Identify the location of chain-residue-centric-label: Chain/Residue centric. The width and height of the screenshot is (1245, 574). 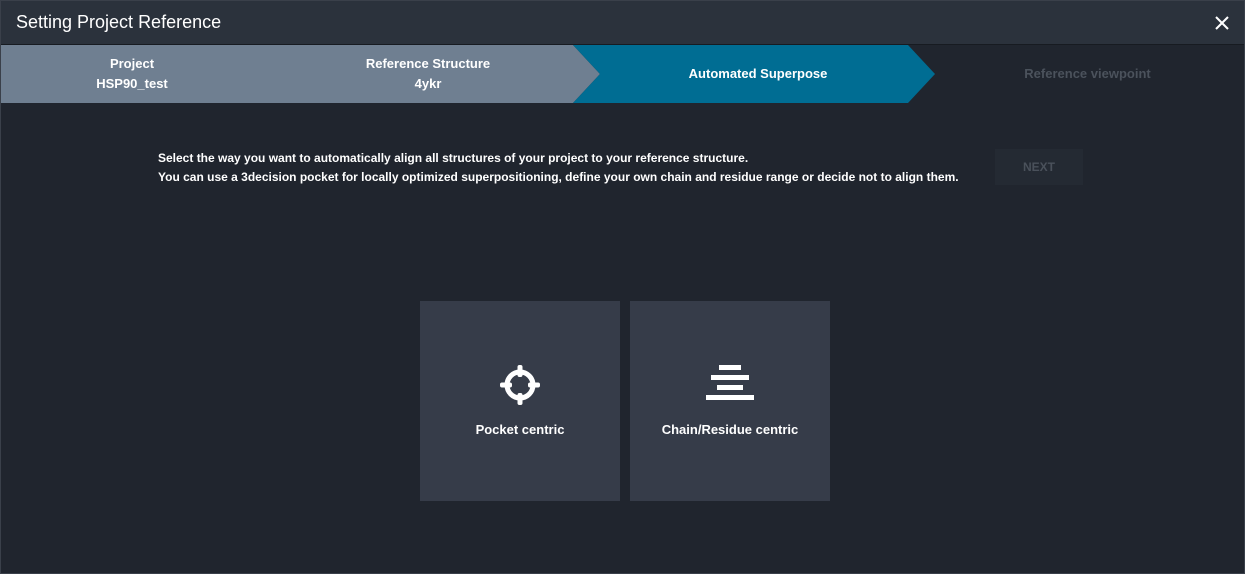
(730, 429).